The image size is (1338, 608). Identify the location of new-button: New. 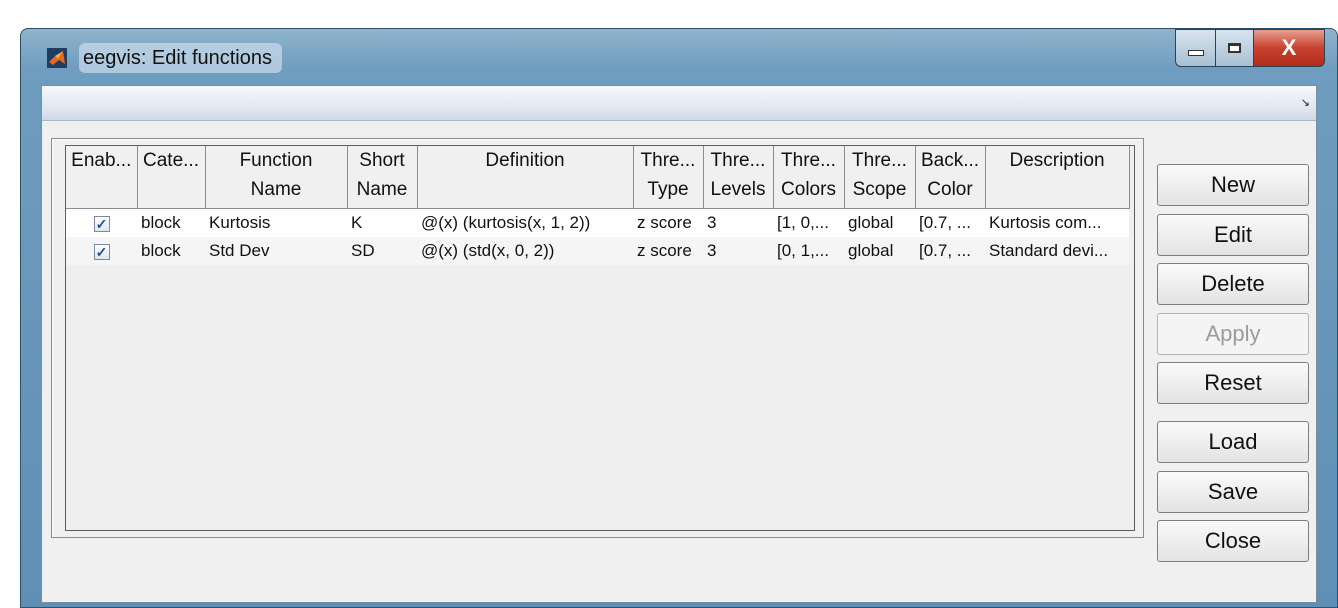
(1233, 185).